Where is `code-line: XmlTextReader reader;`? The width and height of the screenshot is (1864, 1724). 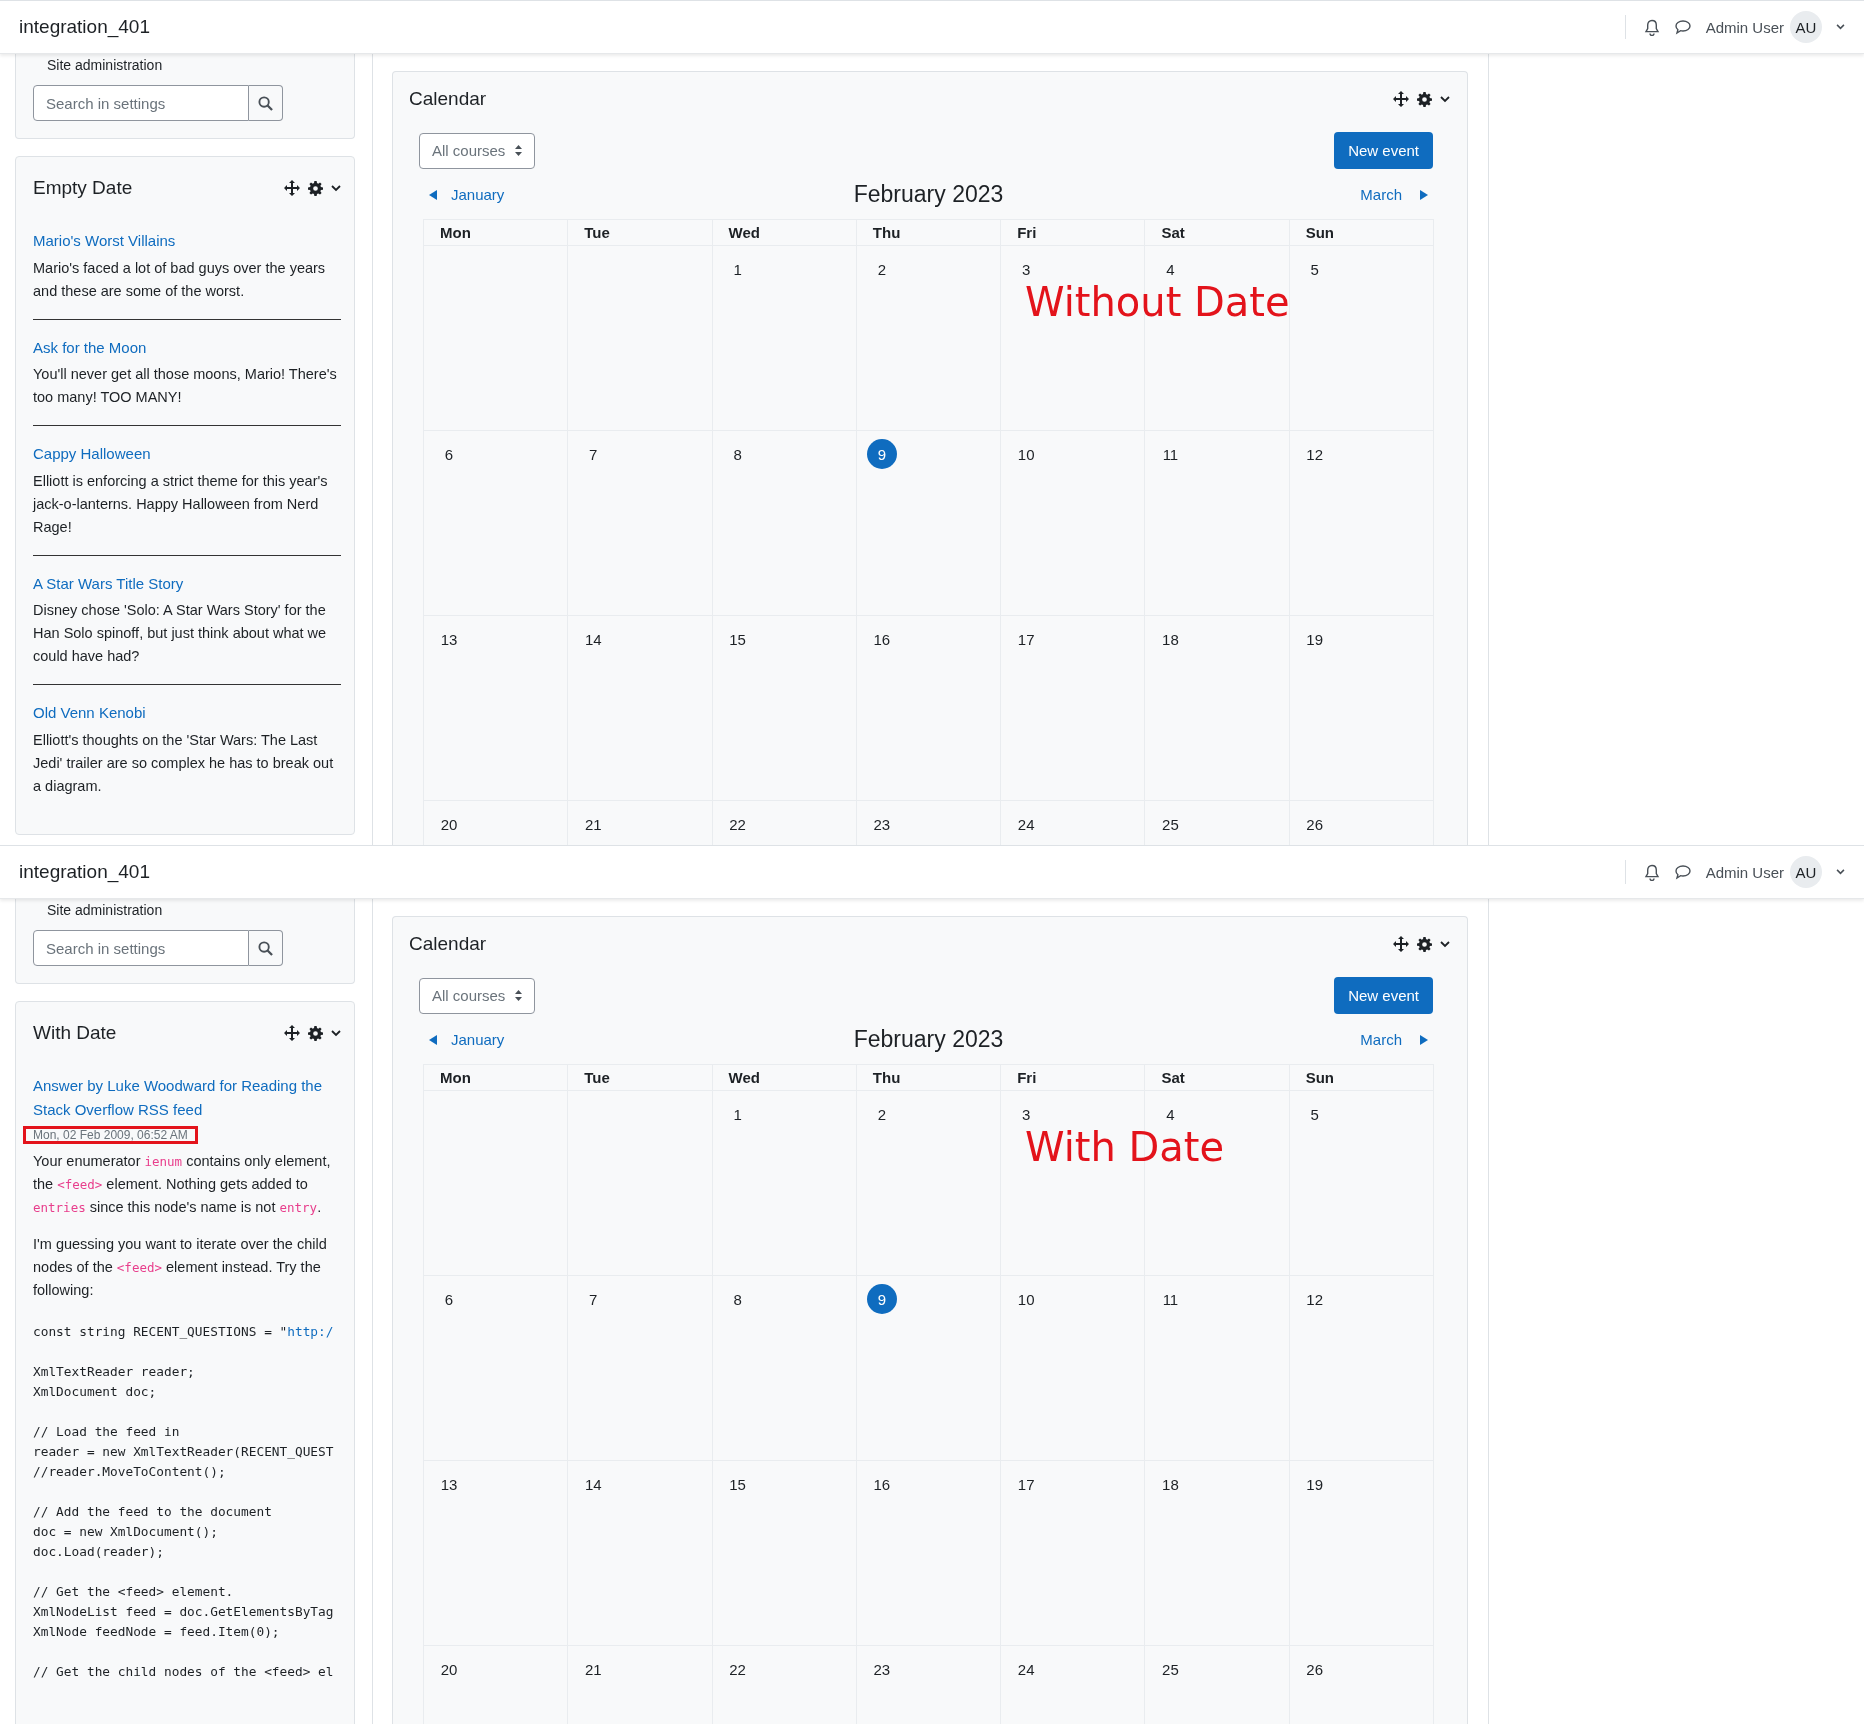 code-line: XmlTextReader reader; is located at coordinates (114, 1372).